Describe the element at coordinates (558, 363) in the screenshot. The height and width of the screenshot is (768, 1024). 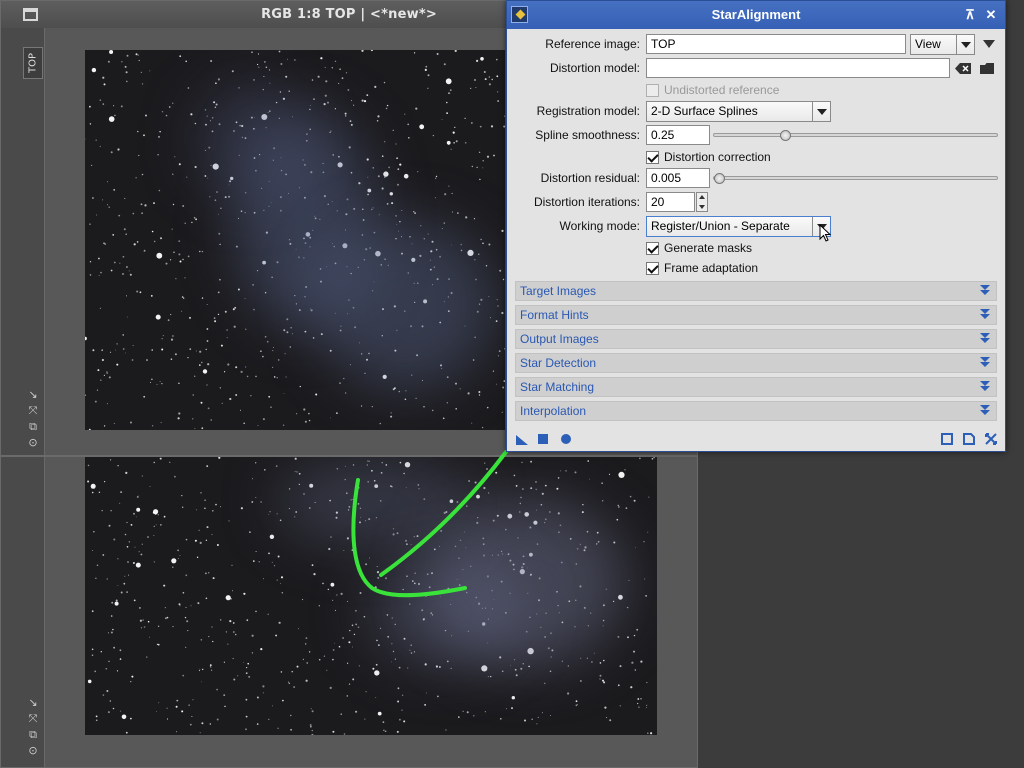
I see `section-title: Star Detection` at that location.